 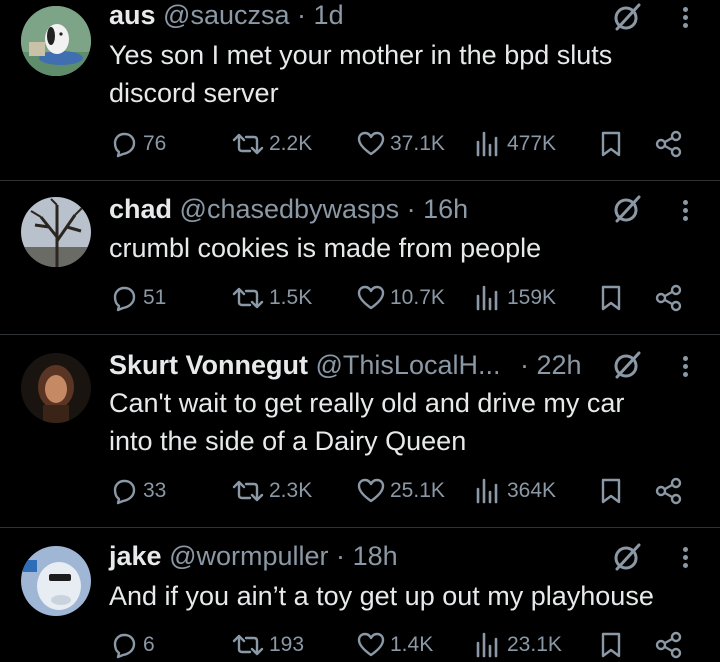 I want to click on reply-button: 51, so click(x=137, y=298).